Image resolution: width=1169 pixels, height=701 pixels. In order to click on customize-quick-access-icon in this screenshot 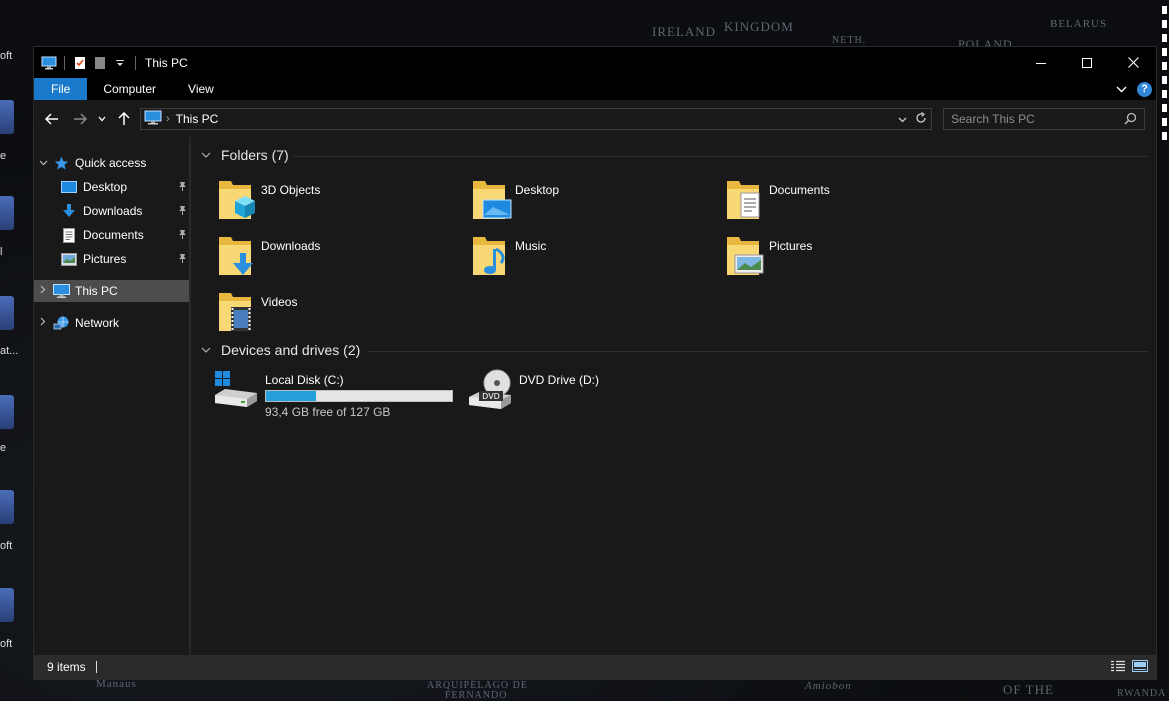, I will do `click(120, 63)`.